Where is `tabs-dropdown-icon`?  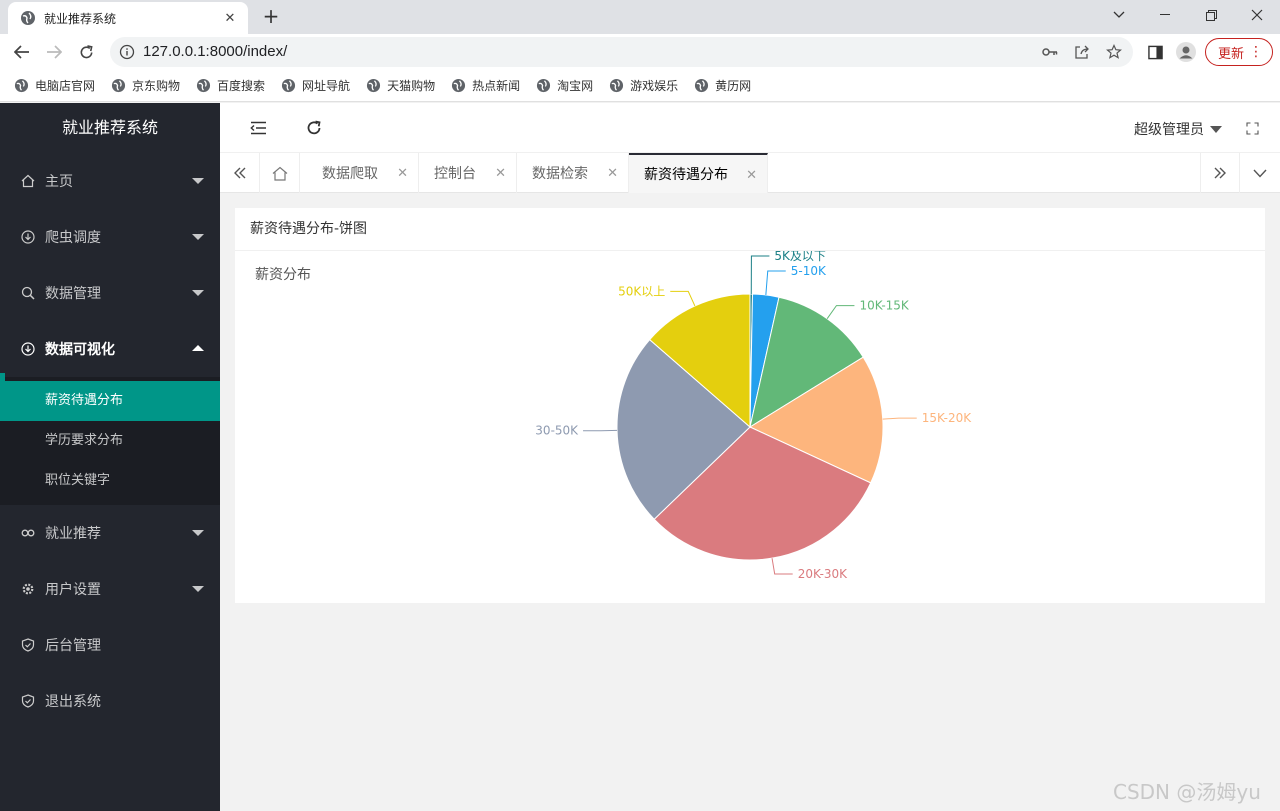 tabs-dropdown-icon is located at coordinates (1260, 173).